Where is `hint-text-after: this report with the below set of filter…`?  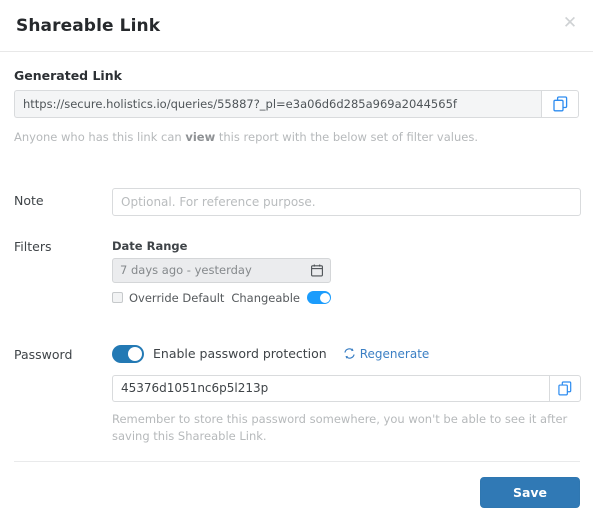 hint-text-after: this report with the below set of filter… is located at coordinates (346, 137).